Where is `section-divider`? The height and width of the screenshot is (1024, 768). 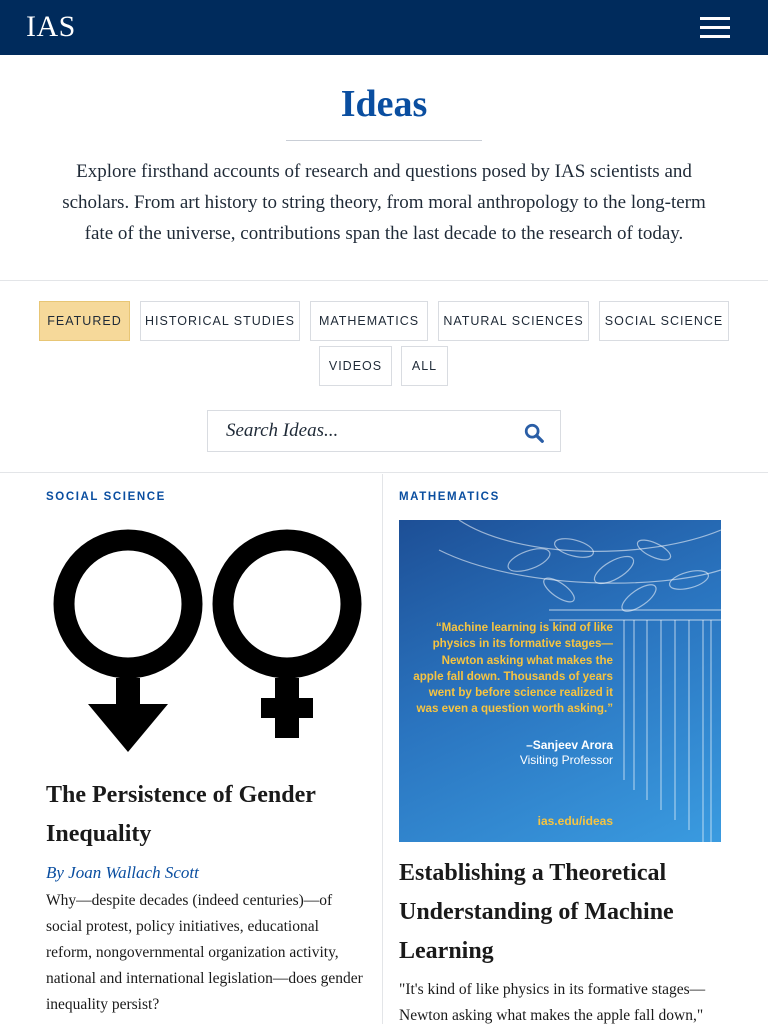 section-divider is located at coordinates (384, 280).